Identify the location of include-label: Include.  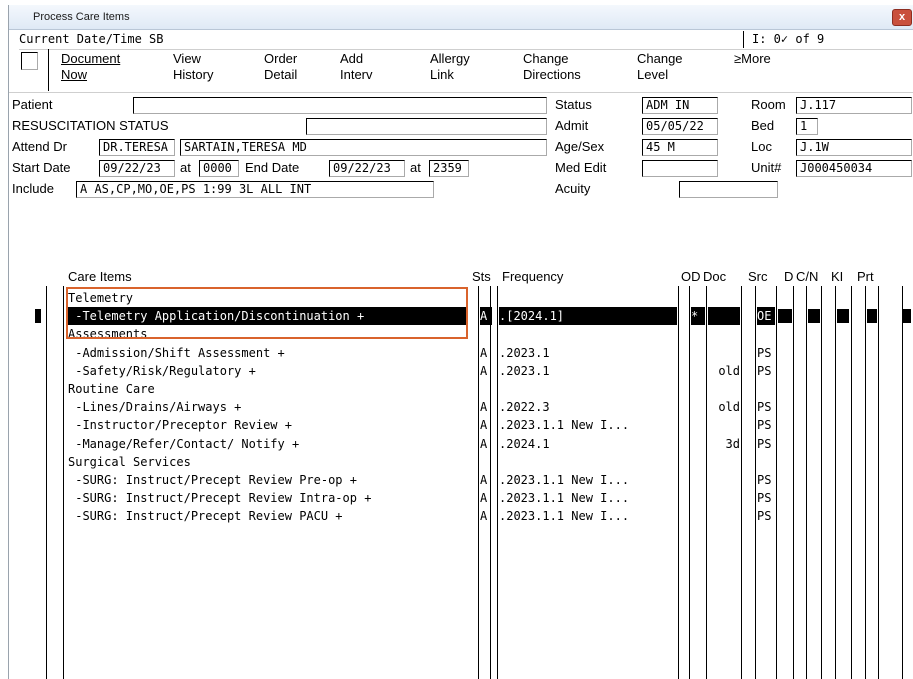
(33, 188).